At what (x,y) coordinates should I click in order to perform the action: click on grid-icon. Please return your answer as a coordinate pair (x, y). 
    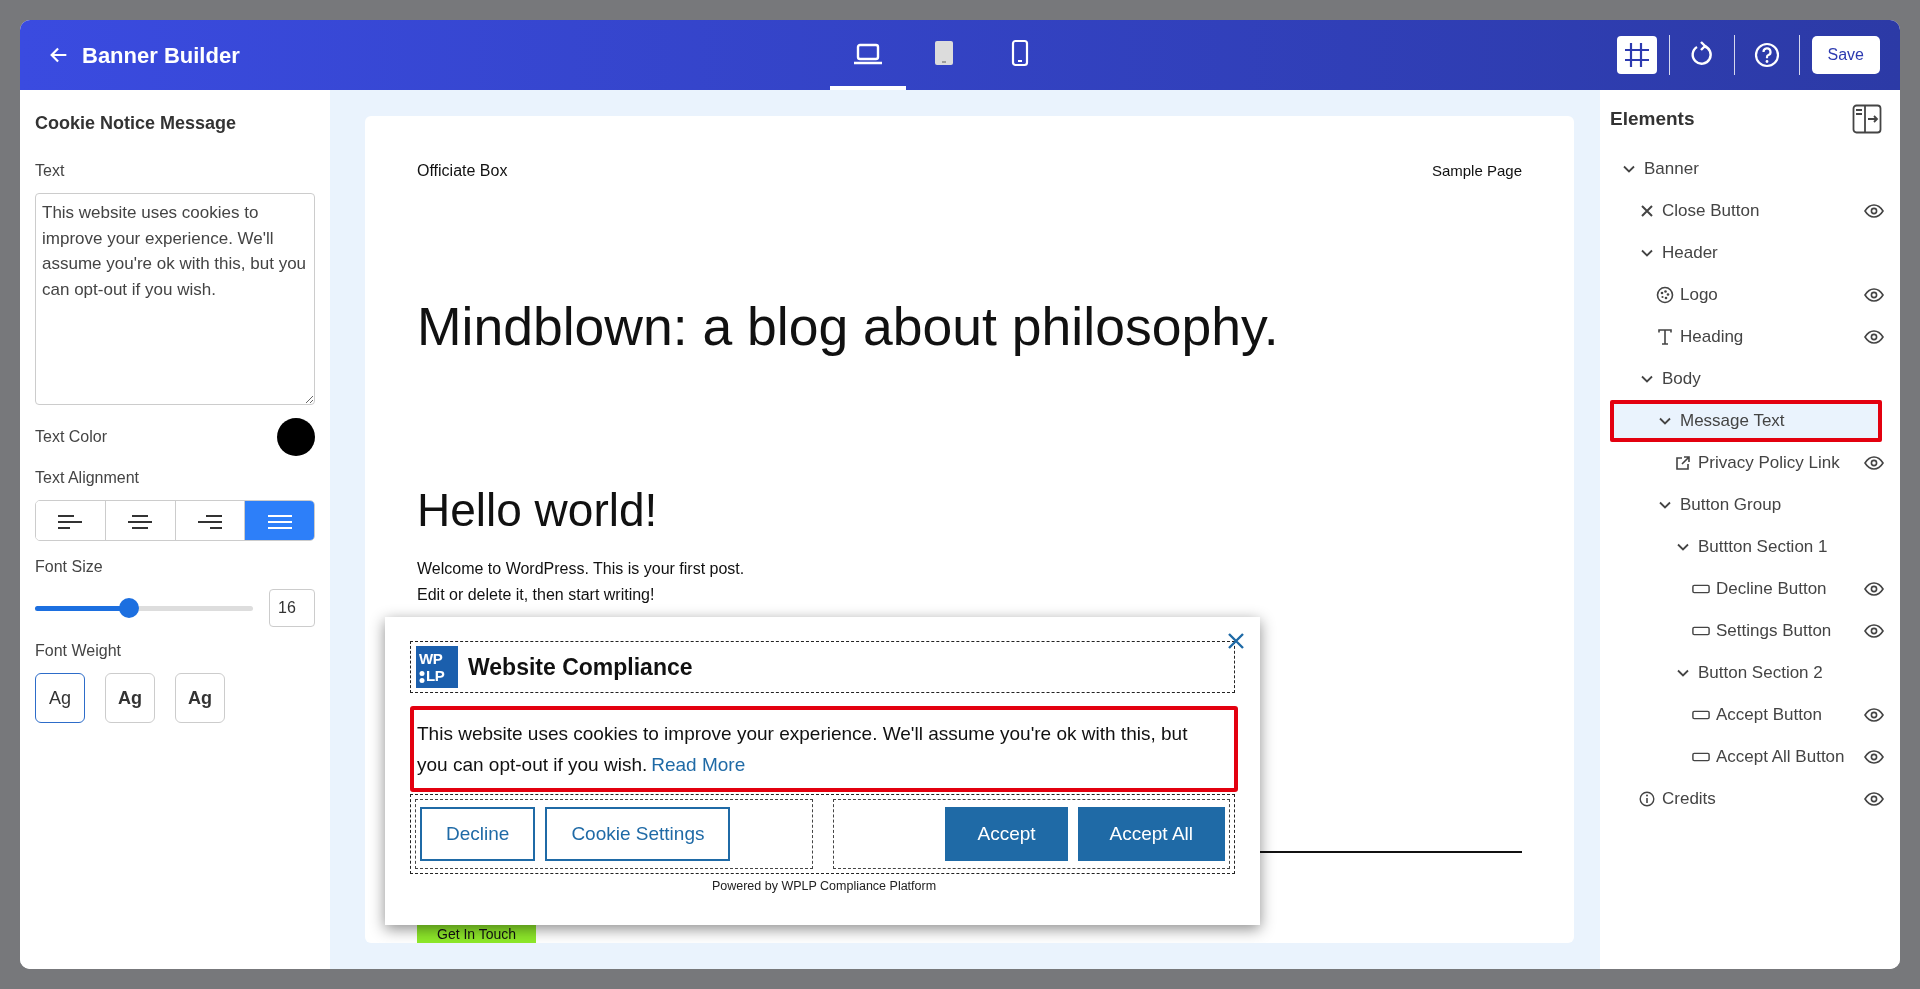
    Looking at the image, I should click on (1636, 55).